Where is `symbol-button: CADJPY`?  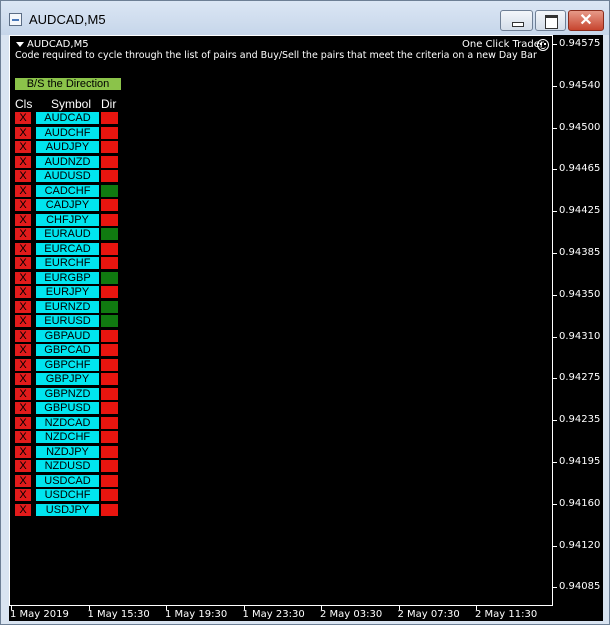 symbol-button: CADJPY is located at coordinates (67, 205).